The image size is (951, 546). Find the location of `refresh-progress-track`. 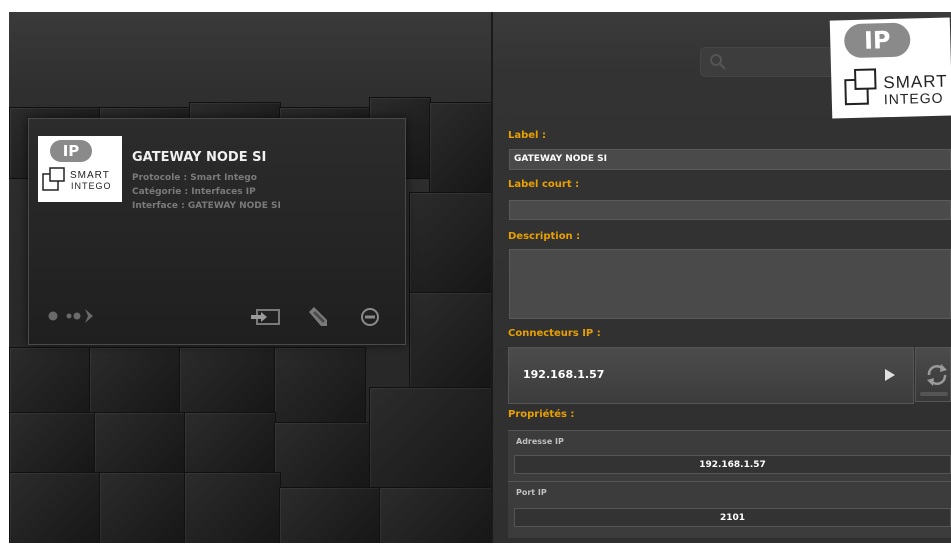

refresh-progress-track is located at coordinates (934, 394).